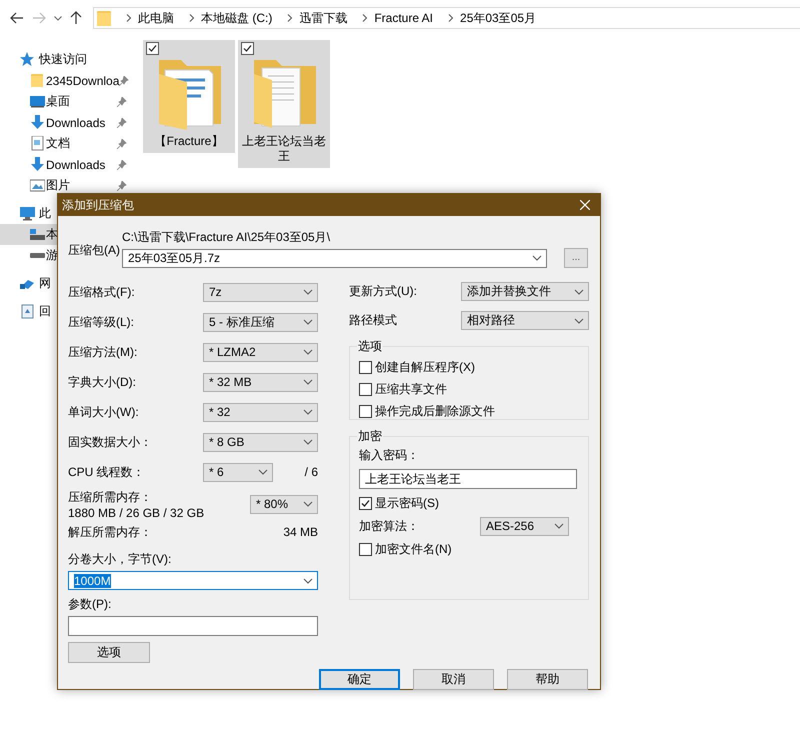  What do you see at coordinates (260, 382) in the screenshot?
I see `dropdown: * 32 MB` at bounding box center [260, 382].